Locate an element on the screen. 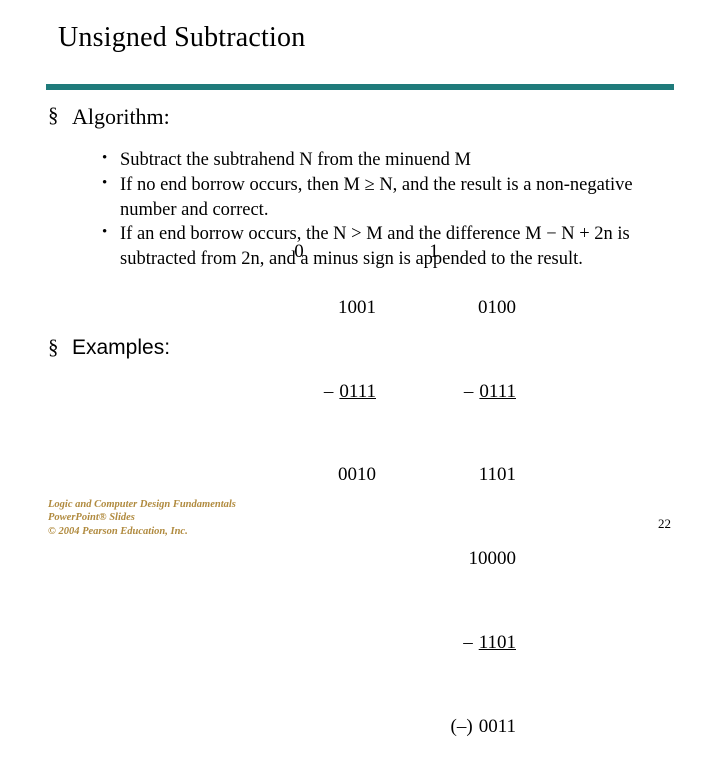  borrow-digit: 1 is located at coordinates (434, 251).